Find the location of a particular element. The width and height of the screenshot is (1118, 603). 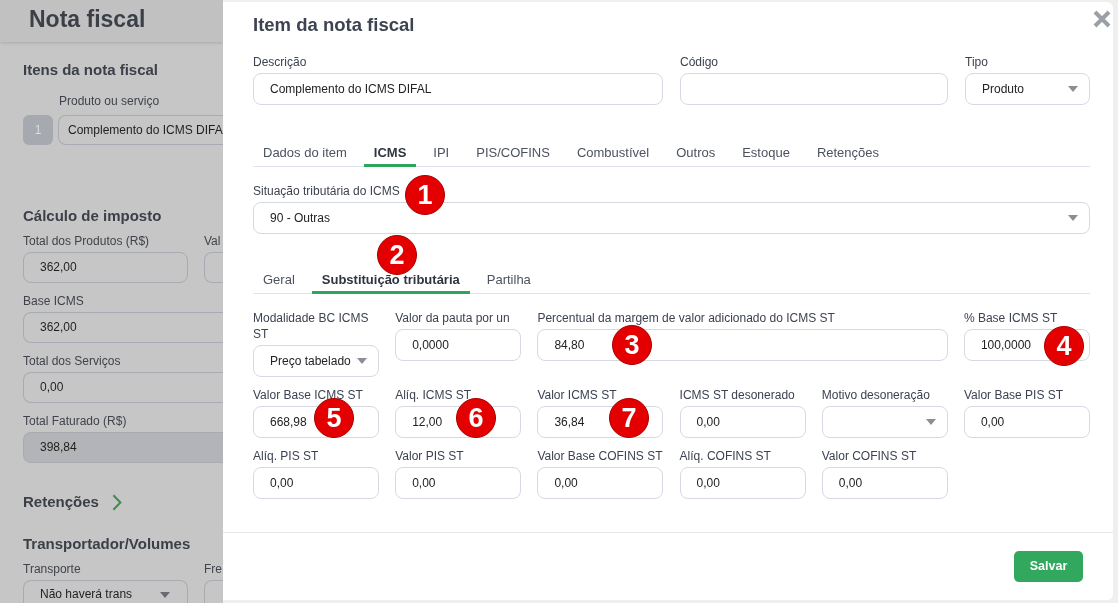

field-label: Tipo is located at coordinates (976, 62).